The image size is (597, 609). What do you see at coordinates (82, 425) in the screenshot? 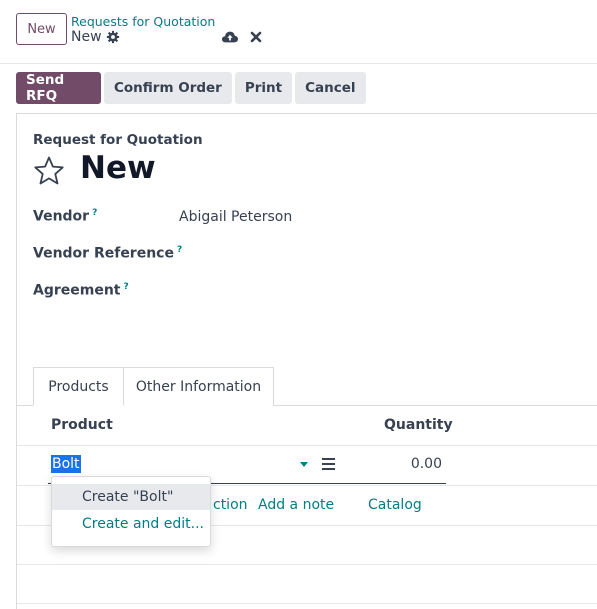
I see `column-header-product: Product` at bounding box center [82, 425].